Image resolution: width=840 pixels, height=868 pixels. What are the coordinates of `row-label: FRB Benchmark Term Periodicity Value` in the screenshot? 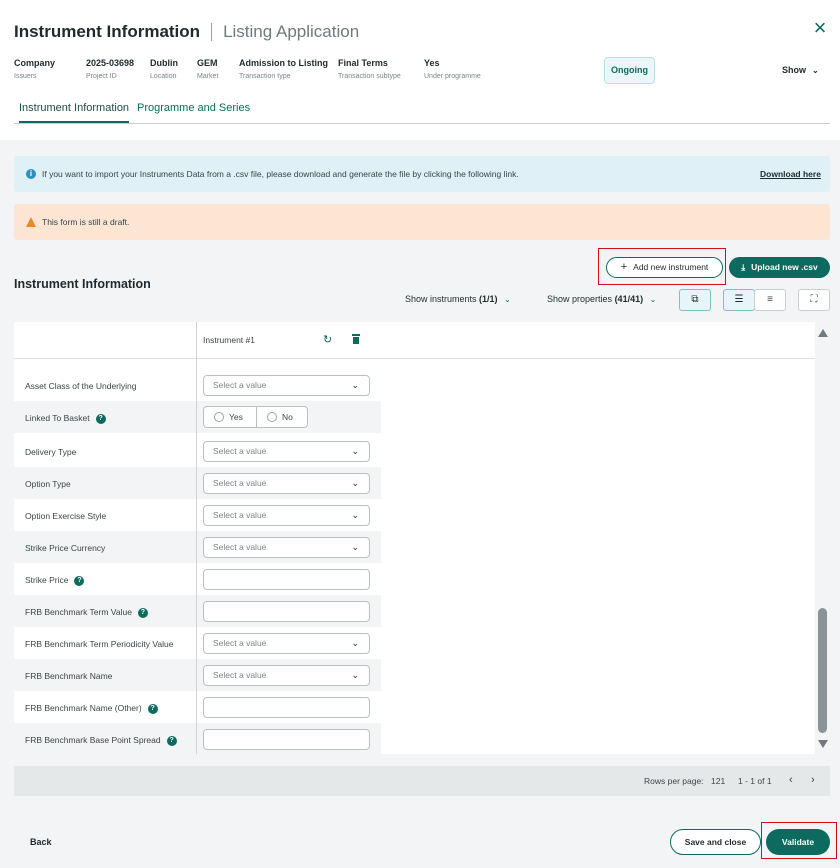 It's located at (99, 644).